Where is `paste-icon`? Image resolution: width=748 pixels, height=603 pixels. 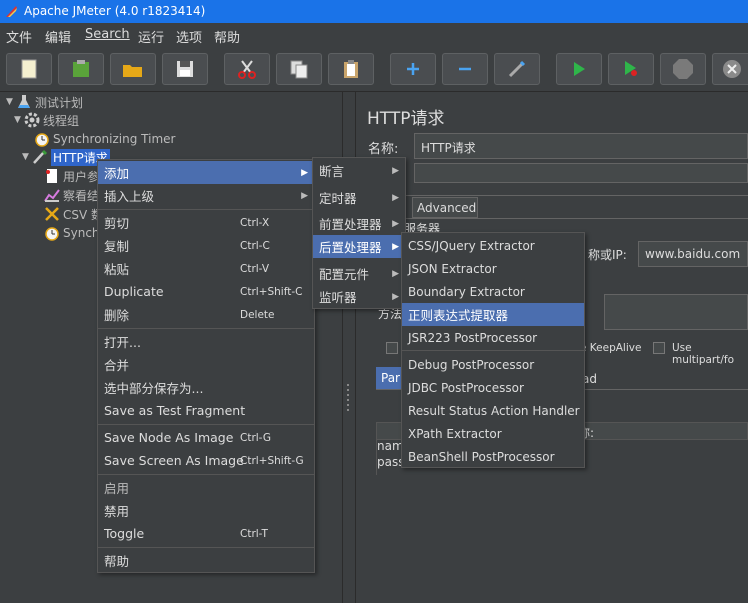 paste-icon is located at coordinates (351, 69).